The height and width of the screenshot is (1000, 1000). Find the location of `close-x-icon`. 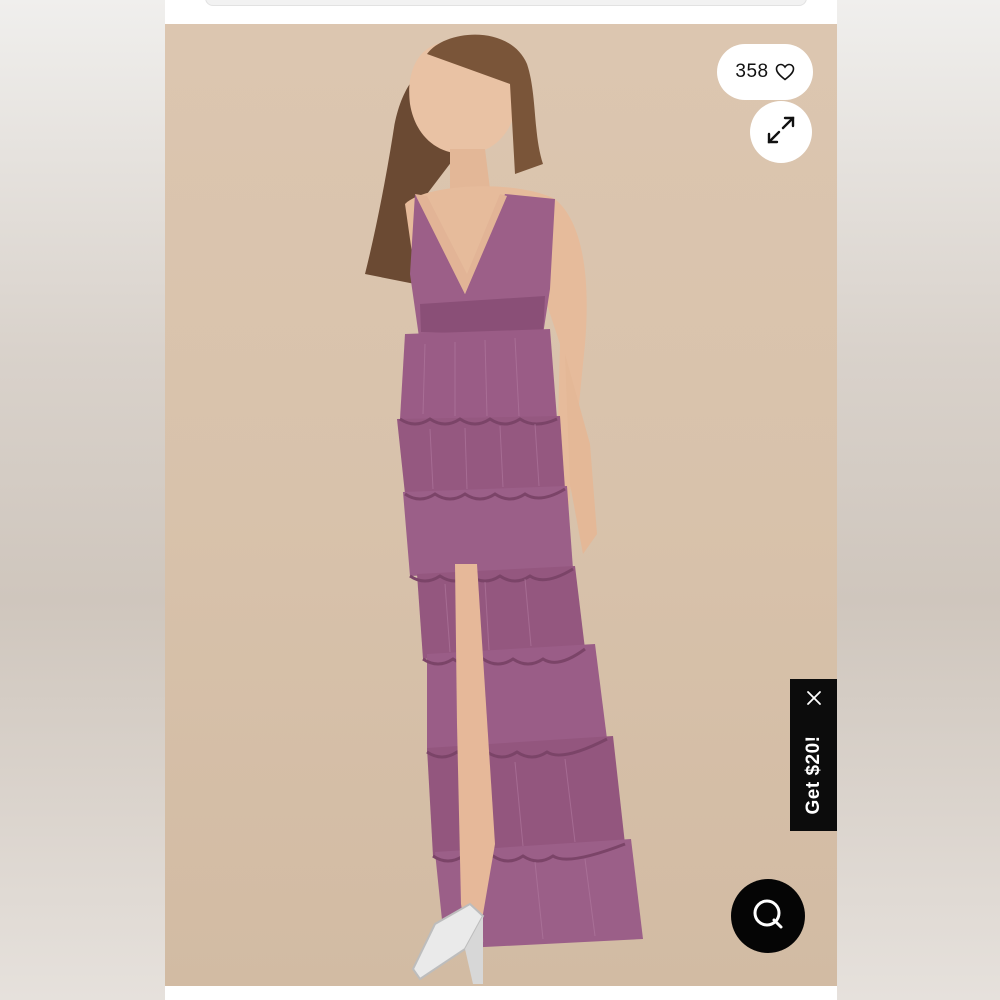

close-x-icon is located at coordinates (814, 700).